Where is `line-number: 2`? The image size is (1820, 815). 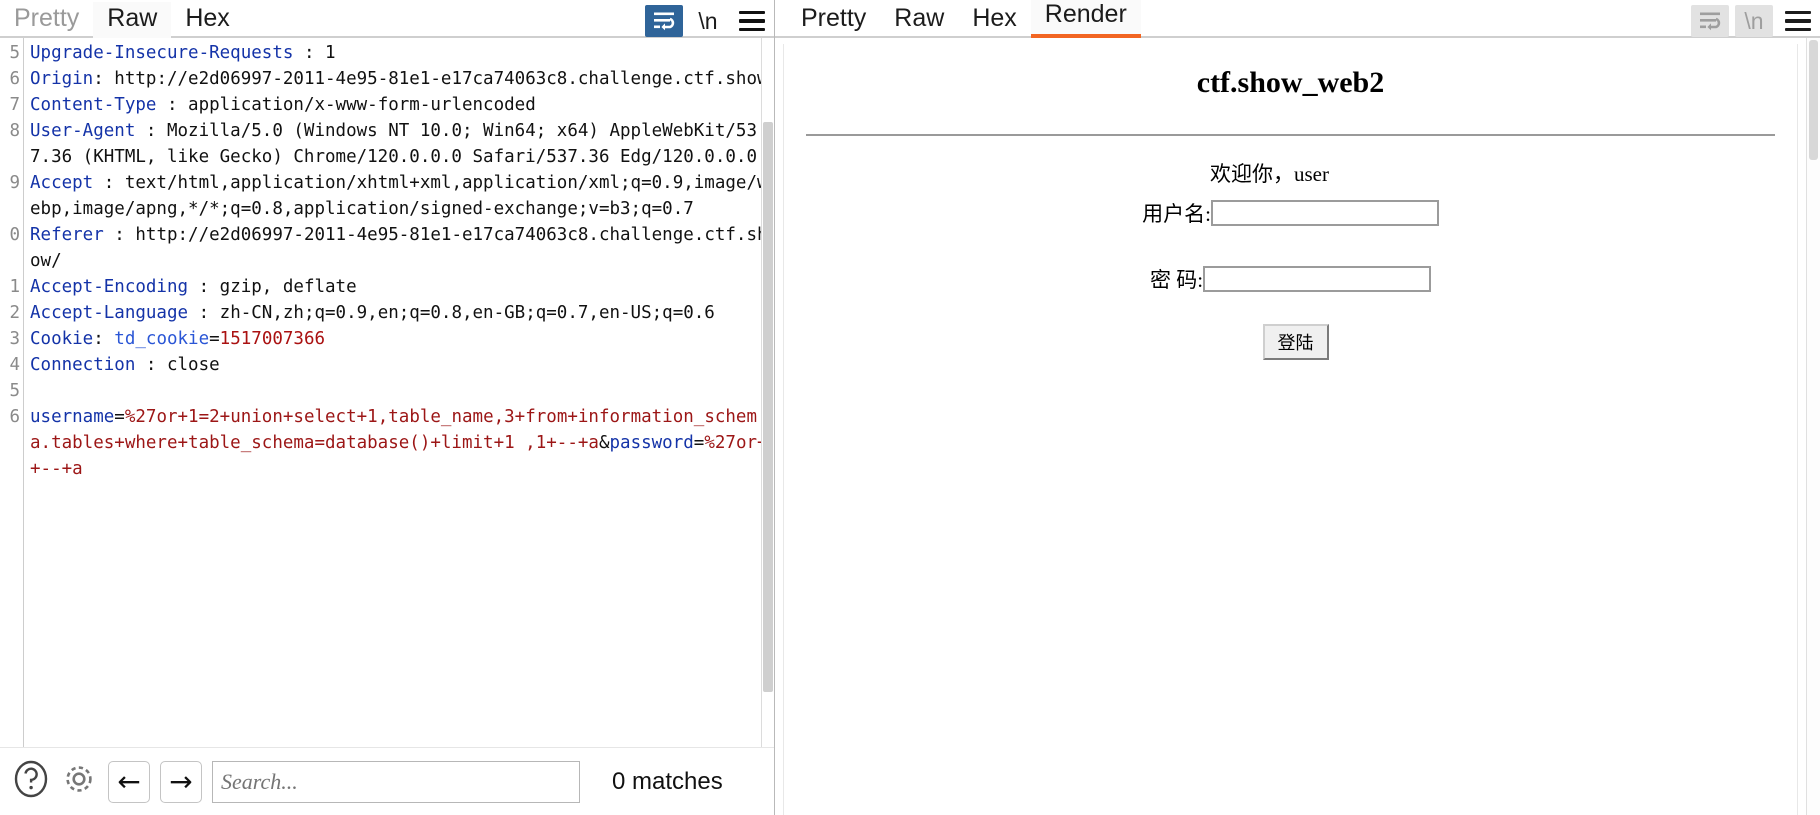 line-number: 2 is located at coordinates (14, 313).